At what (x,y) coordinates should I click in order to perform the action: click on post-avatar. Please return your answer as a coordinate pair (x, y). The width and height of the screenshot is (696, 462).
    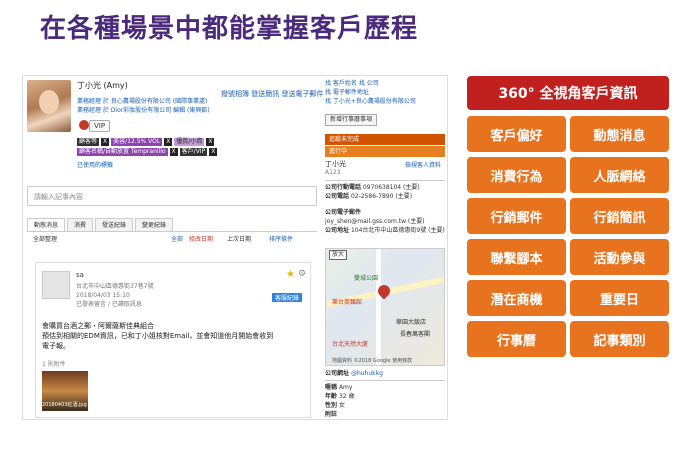
    Looking at the image, I should click on (56, 285).